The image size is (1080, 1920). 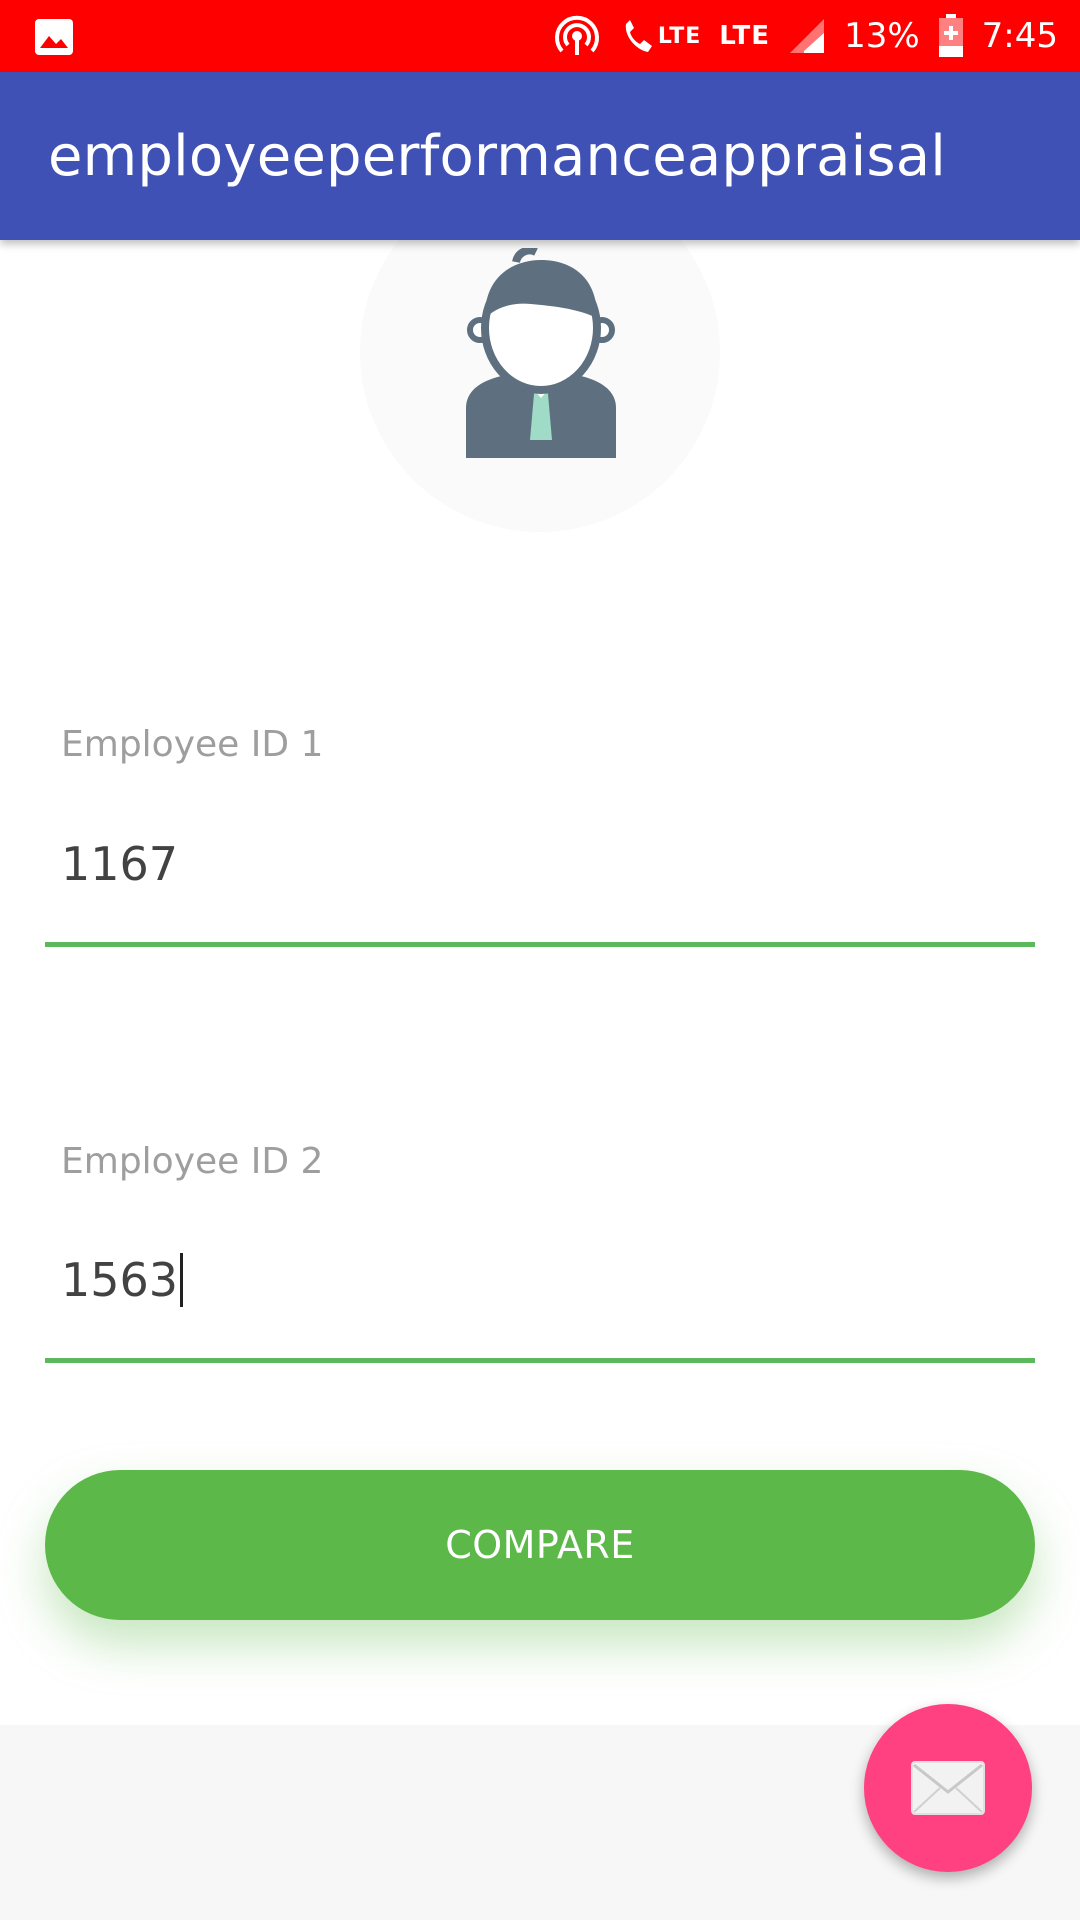 What do you see at coordinates (54, 37) in the screenshot?
I see `image-icon` at bounding box center [54, 37].